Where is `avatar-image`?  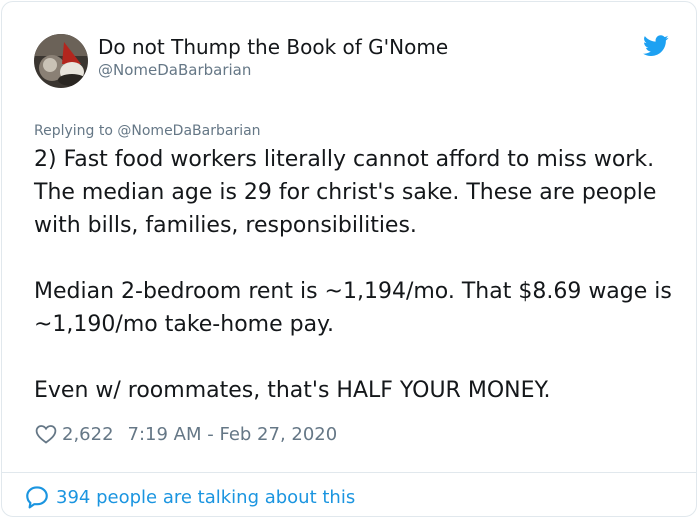
avatar-image is located at coordinates (61, 61).